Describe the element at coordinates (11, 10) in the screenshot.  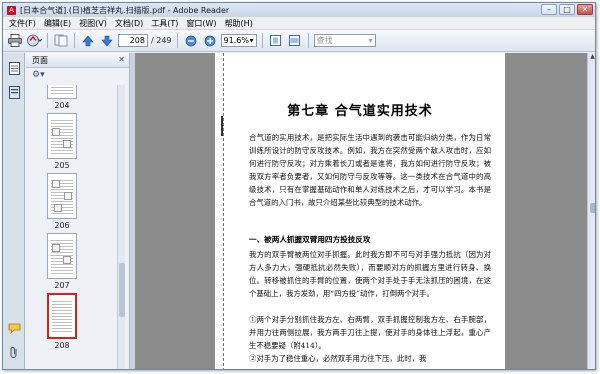
I see `adobe-reader-icon: A` at that location.